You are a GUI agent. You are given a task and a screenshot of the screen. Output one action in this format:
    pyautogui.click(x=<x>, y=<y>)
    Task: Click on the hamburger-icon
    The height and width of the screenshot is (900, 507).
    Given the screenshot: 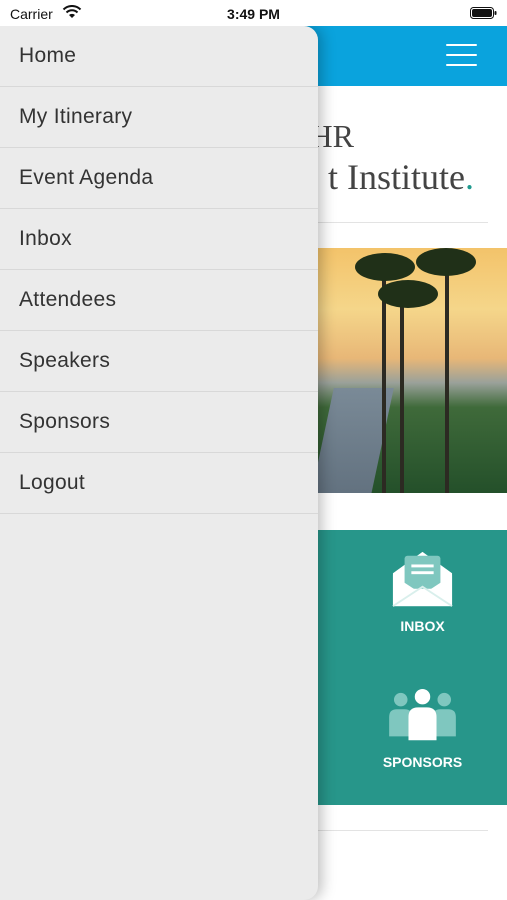 What is the action you would take?
    pyautogui.click(x=461, y=56)
    